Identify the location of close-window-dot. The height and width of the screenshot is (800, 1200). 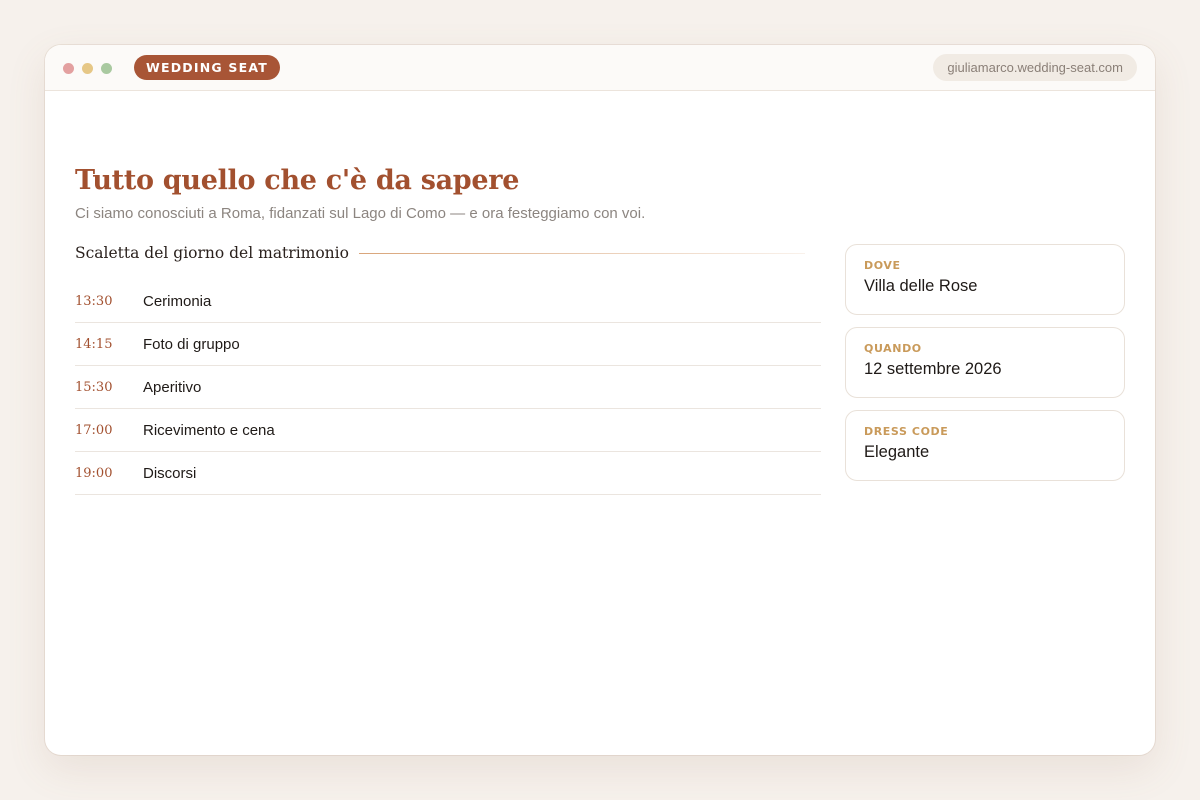
(68, 68).